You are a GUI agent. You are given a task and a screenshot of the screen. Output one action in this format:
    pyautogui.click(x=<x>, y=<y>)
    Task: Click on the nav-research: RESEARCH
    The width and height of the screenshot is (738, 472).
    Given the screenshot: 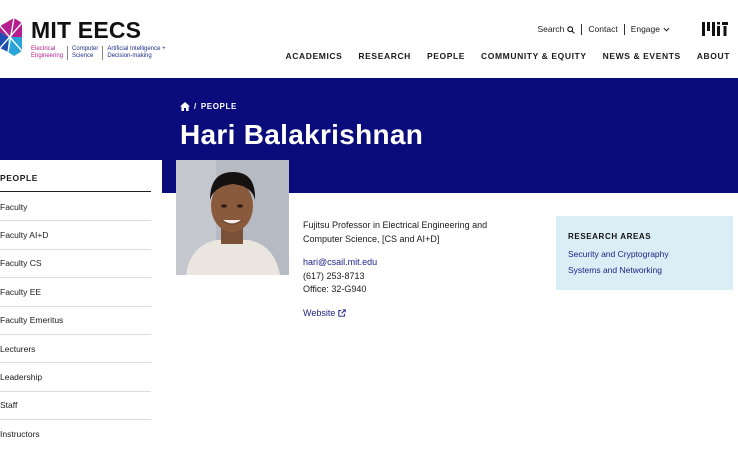 What is the action you would take?
    pyautogui.click(x=384, y=56)
    